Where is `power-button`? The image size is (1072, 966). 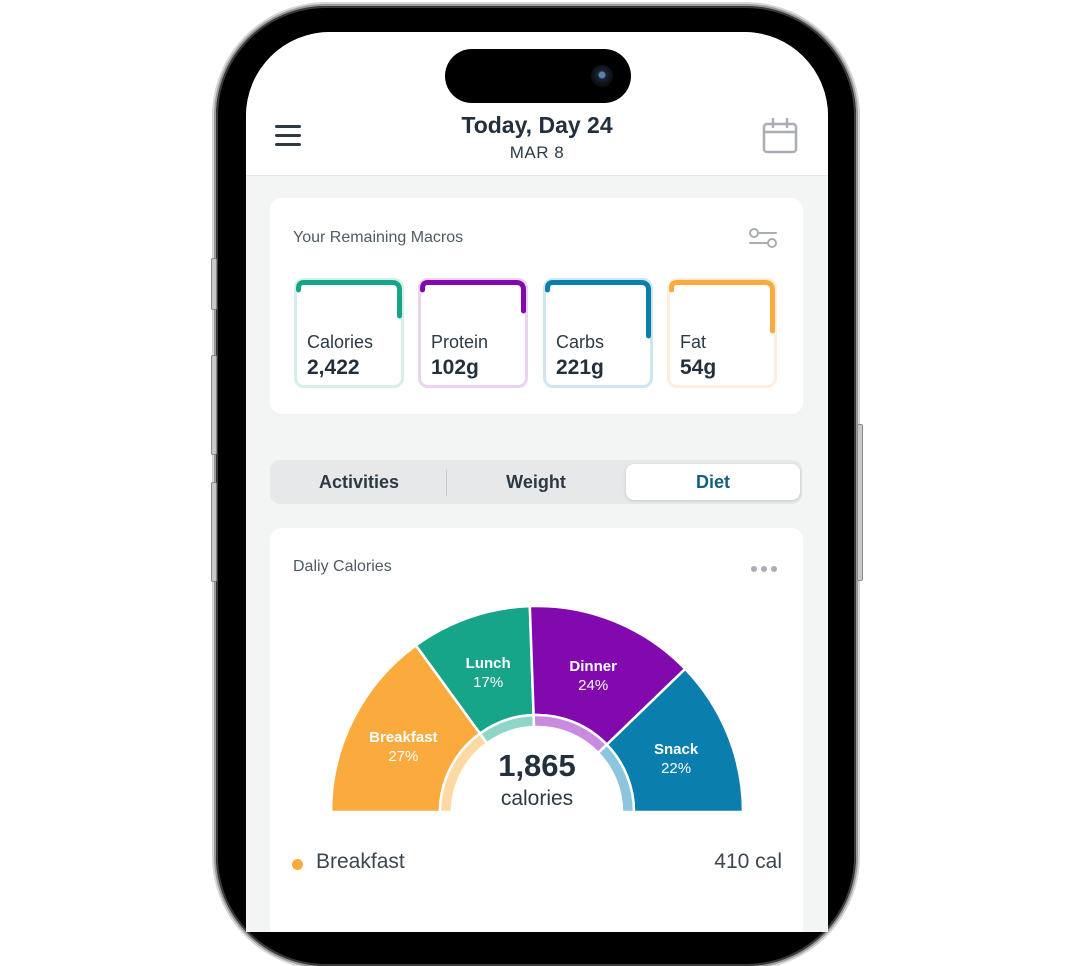 power-button is located at coordinates (860, 502).